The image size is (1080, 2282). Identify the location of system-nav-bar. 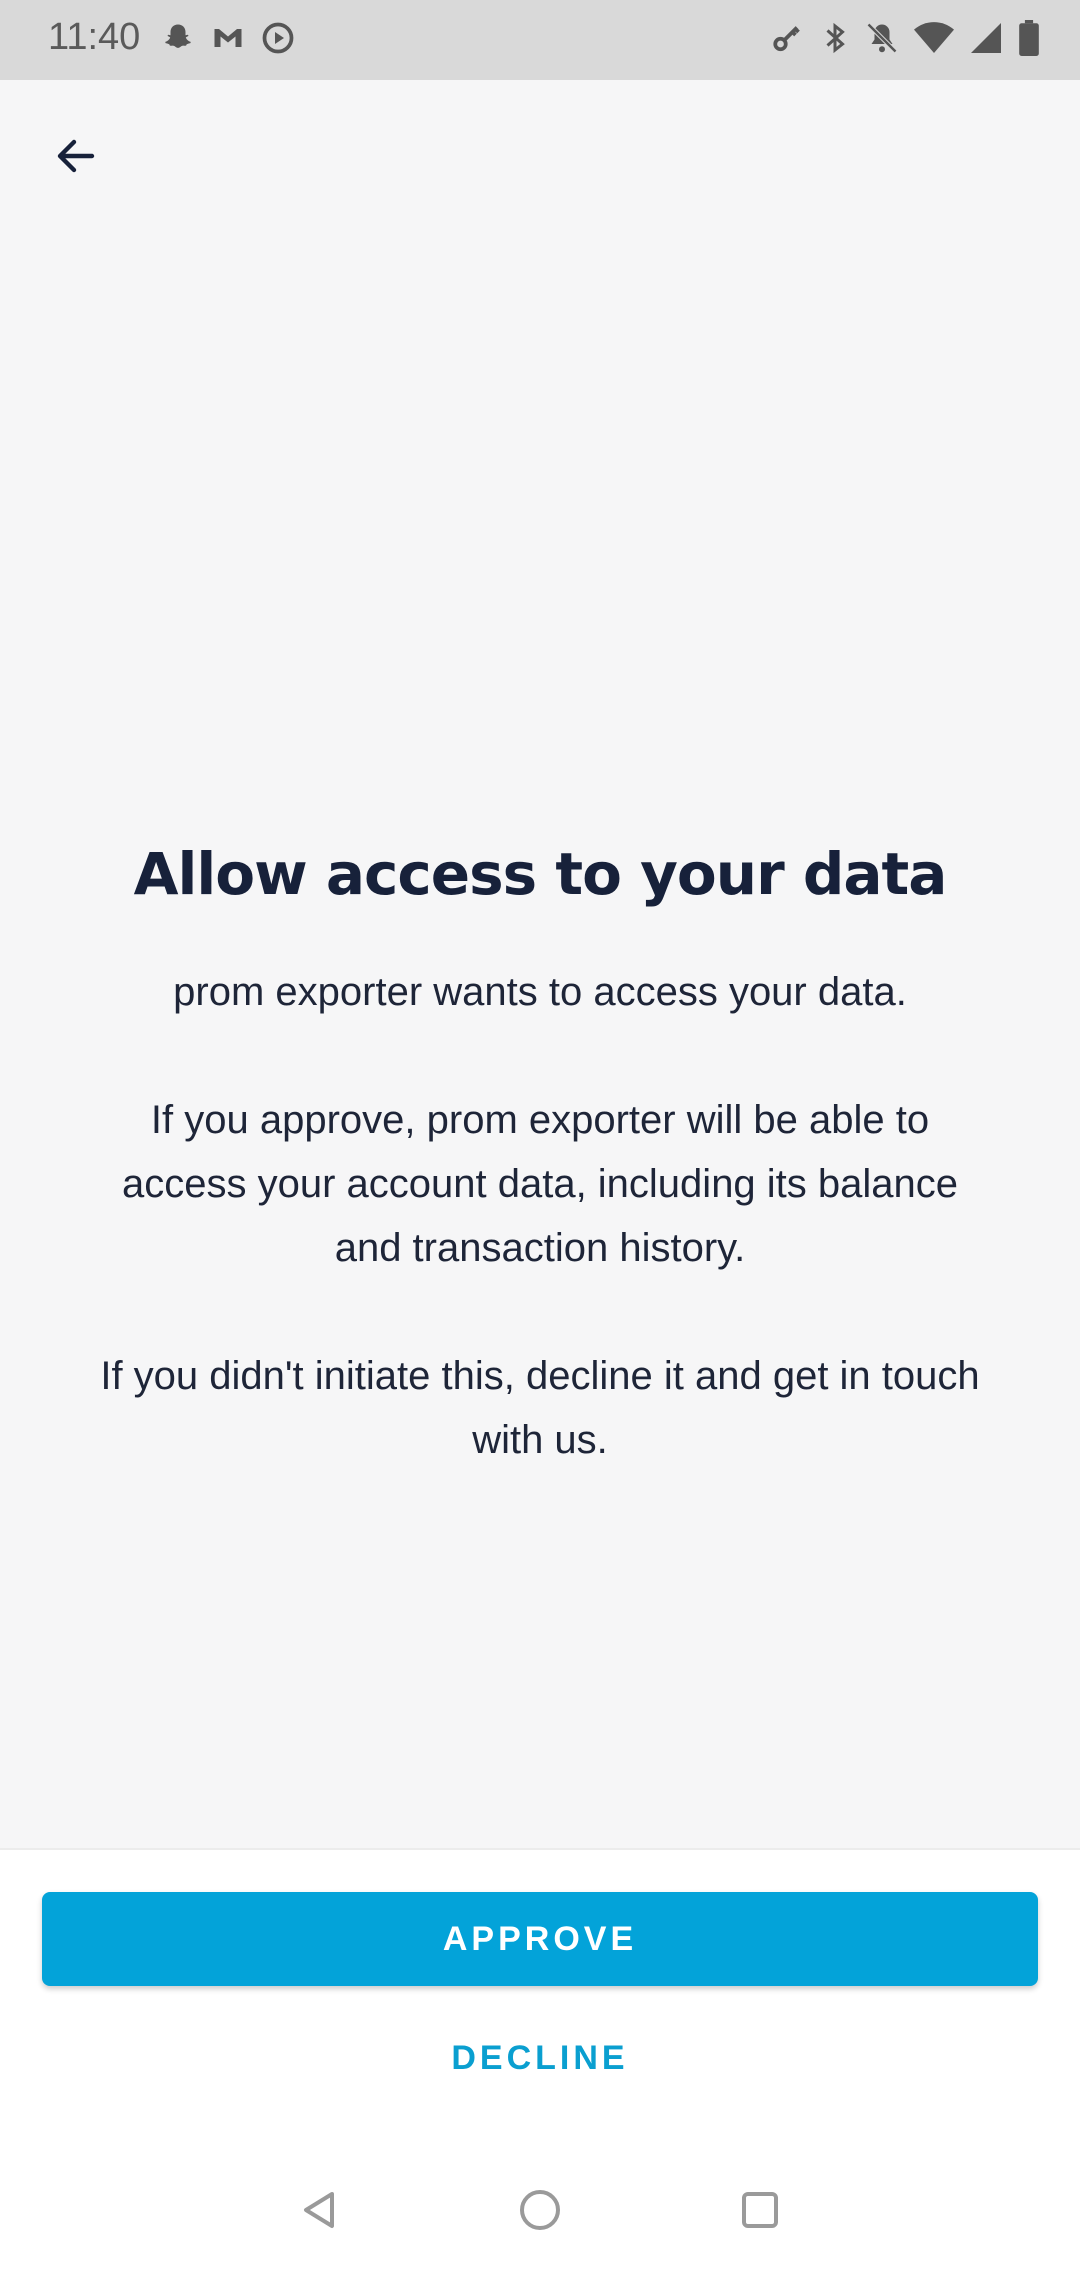
(540, 2216).